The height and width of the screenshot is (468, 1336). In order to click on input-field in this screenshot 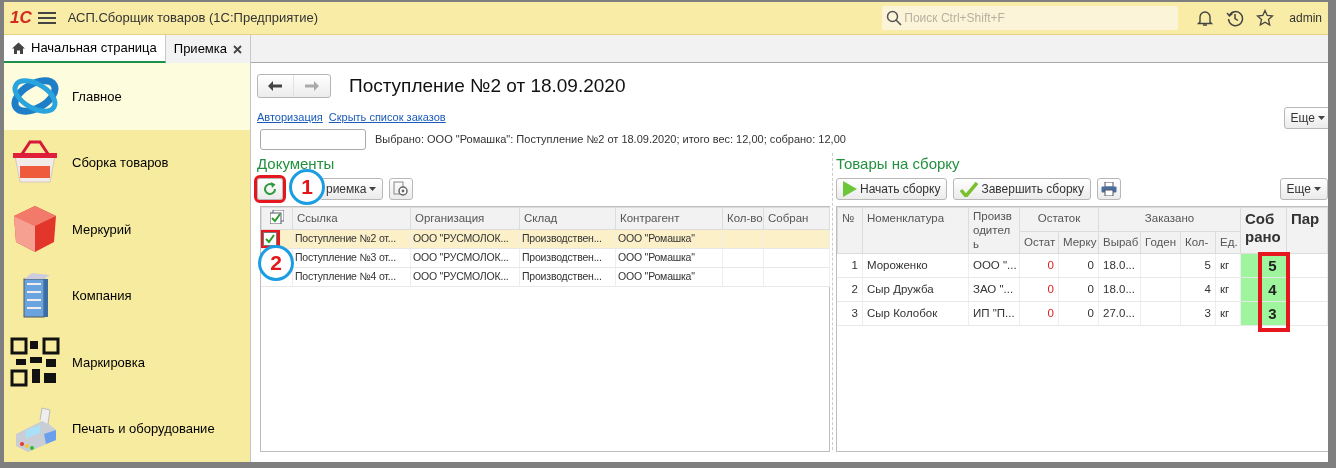, I will do `click(313, 139)`.